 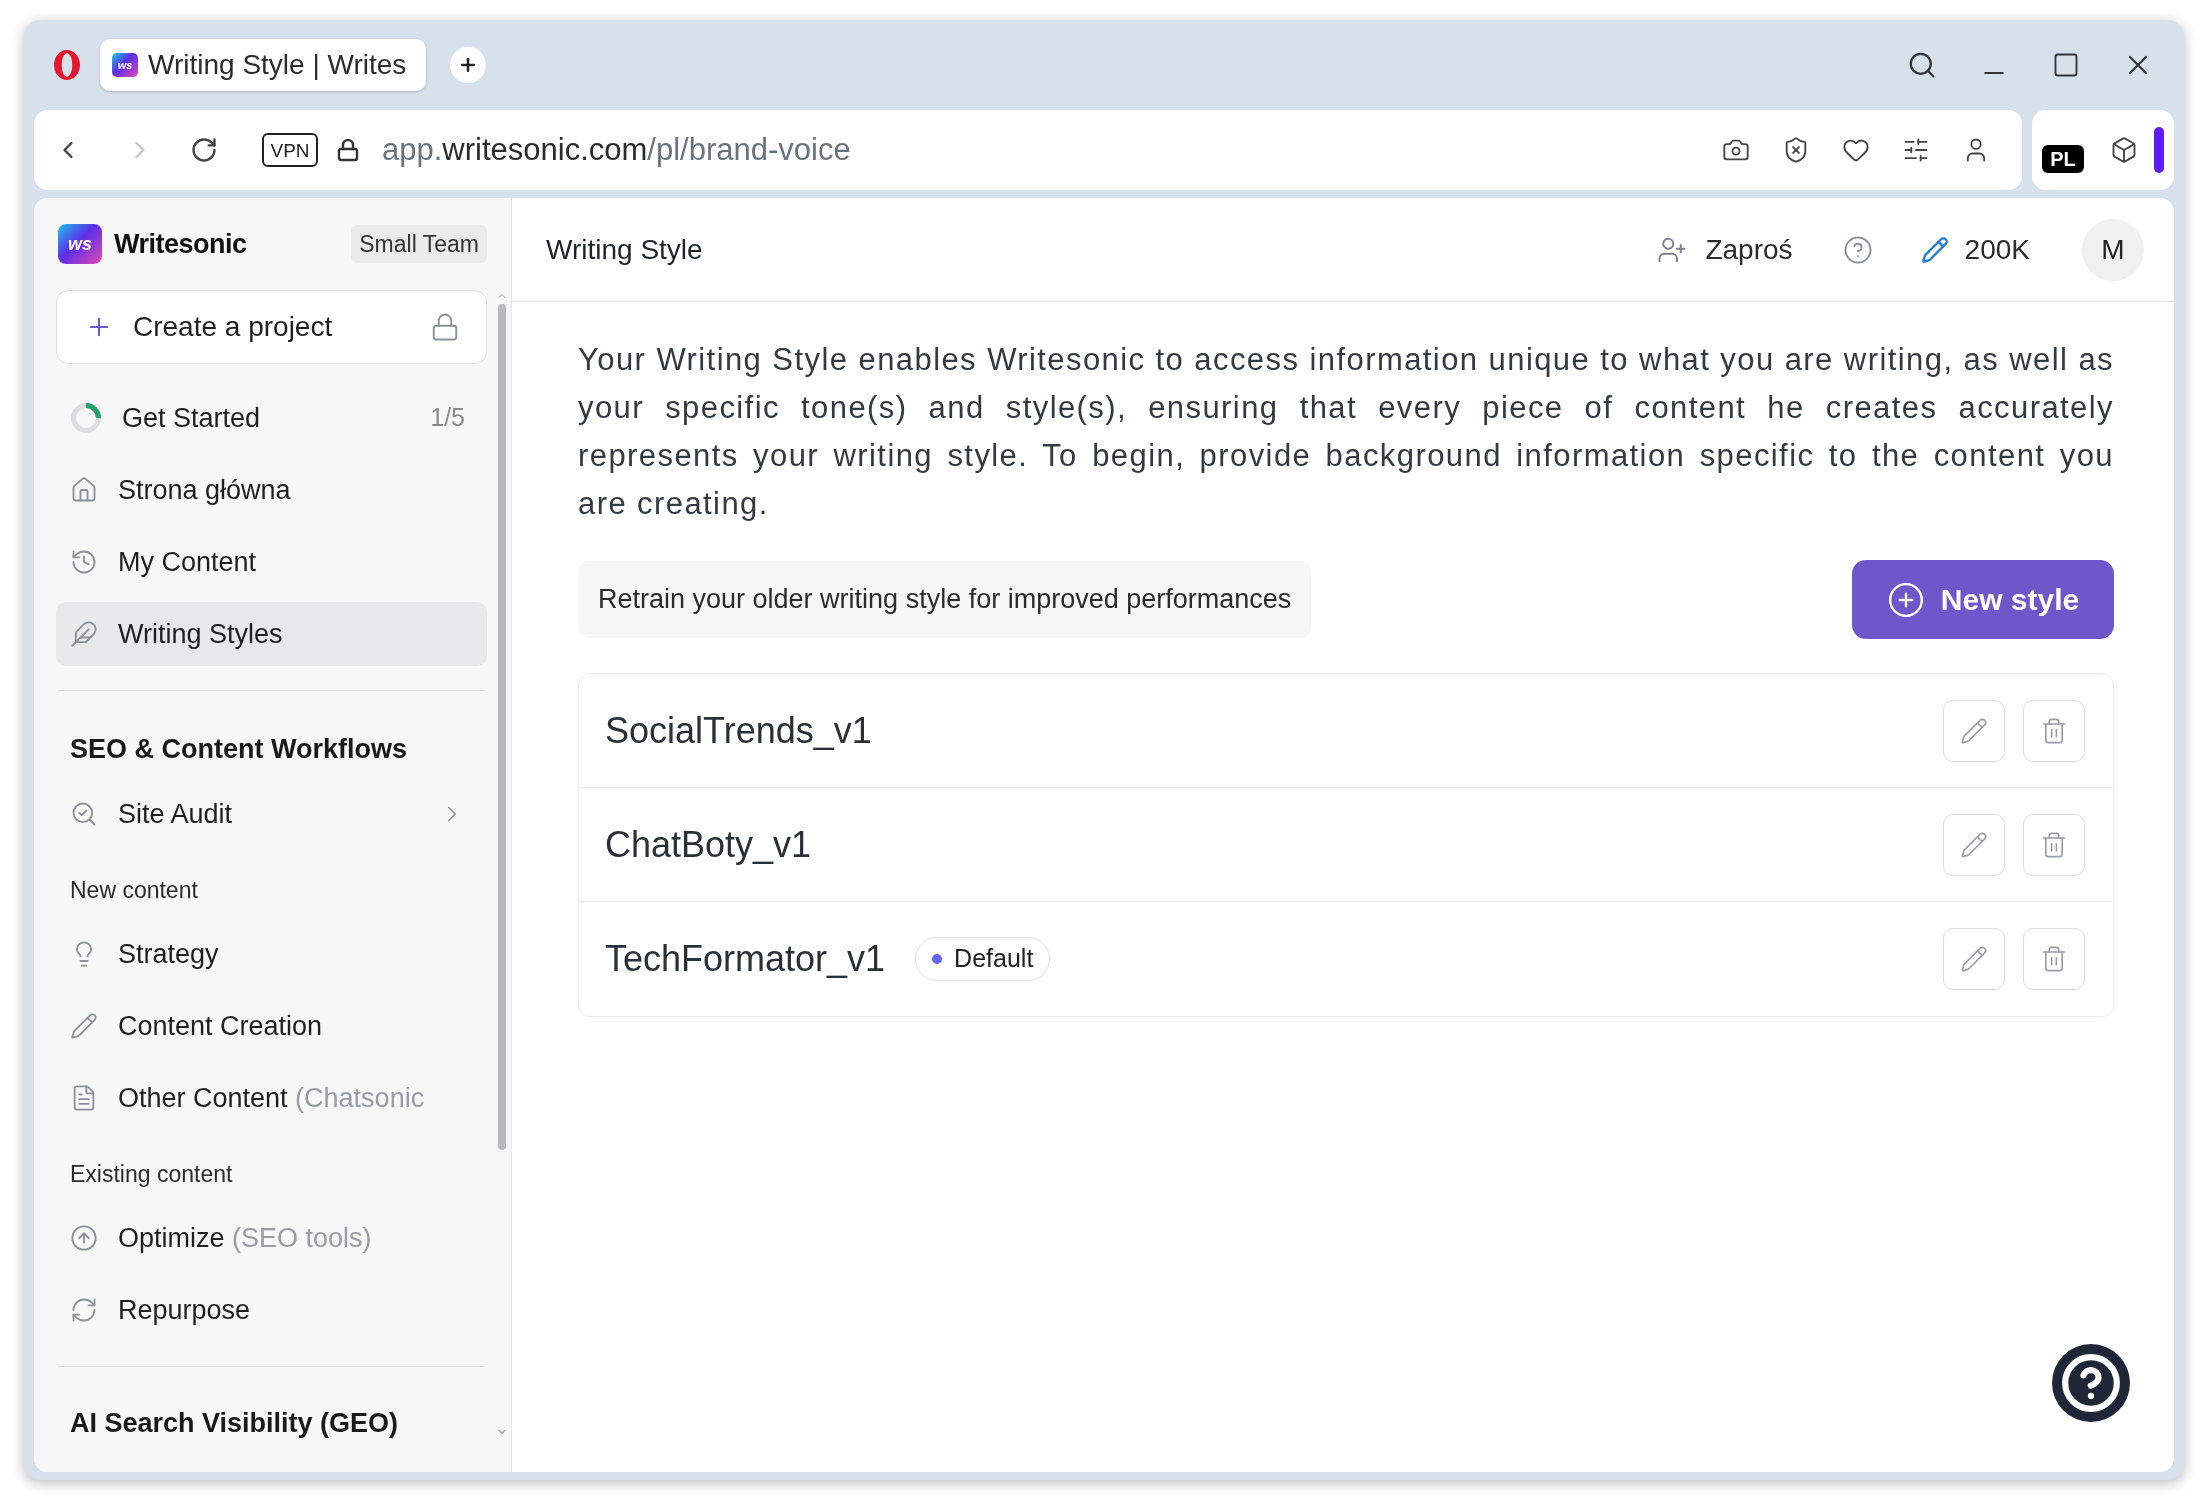 What do you see at coordinates (271, 634) in the screenshot?
I see `sidebar-item: Writing Styles` at bounding box center [271, 634].